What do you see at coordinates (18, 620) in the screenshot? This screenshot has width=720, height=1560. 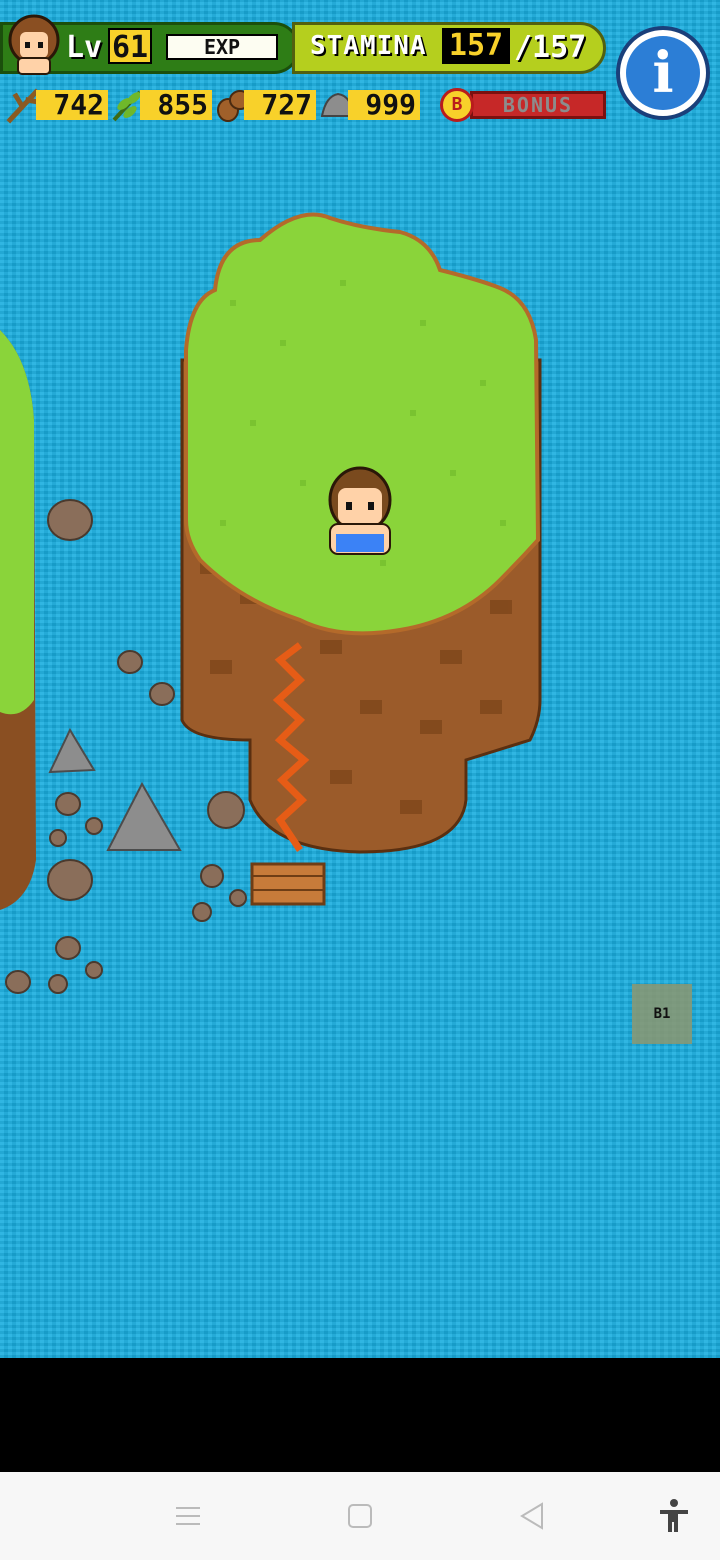 I see `left-island` at bounding box center [18, 620].